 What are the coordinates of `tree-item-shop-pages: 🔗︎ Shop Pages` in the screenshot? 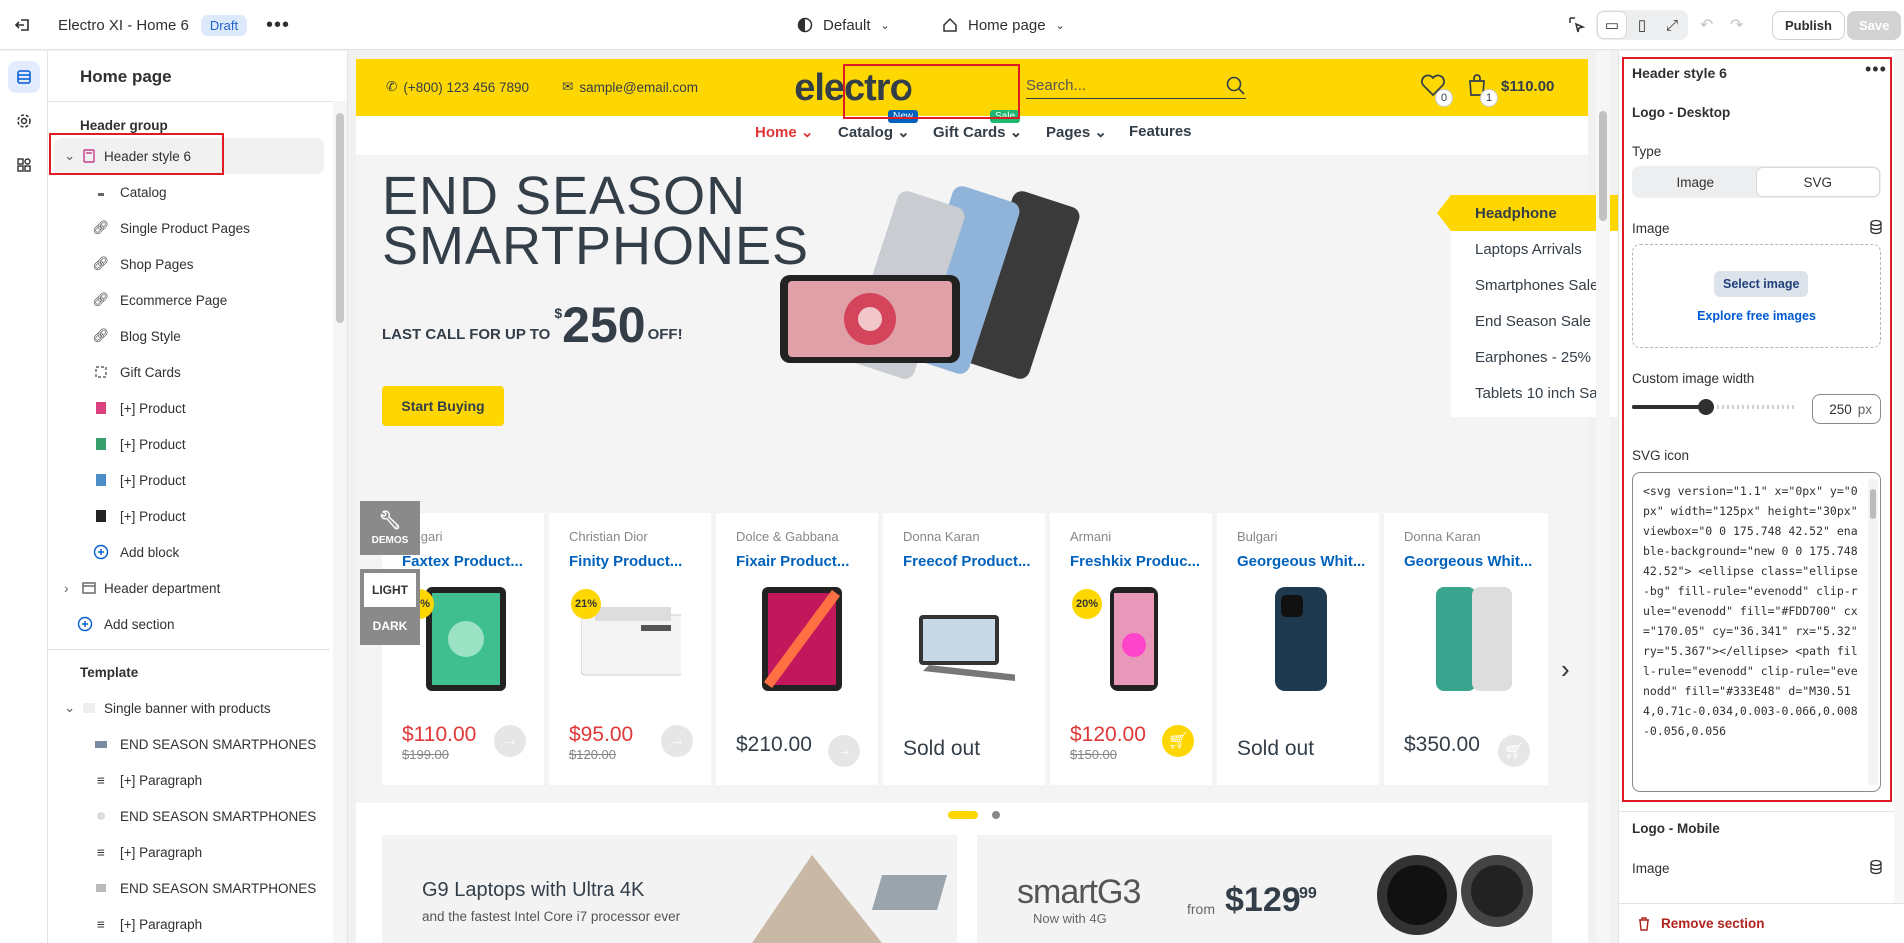 It's located at (189, 264).